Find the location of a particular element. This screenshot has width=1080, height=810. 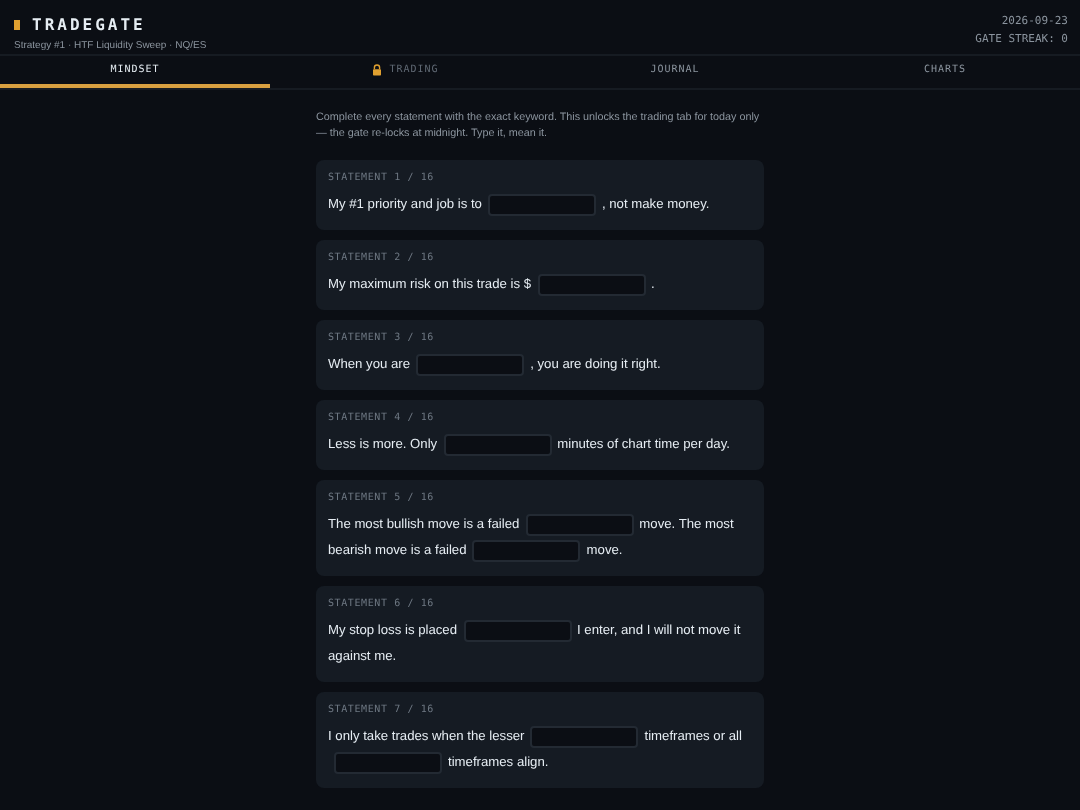

lock-icon is located at coordinates (376, 70).